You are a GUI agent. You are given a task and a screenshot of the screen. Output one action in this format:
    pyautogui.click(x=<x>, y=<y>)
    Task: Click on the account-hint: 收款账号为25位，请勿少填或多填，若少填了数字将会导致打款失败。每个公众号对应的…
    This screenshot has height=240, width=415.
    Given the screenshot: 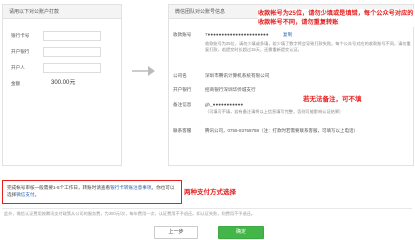 What is the action you would take?
    pyautogui.click(x=308, y=46)
    